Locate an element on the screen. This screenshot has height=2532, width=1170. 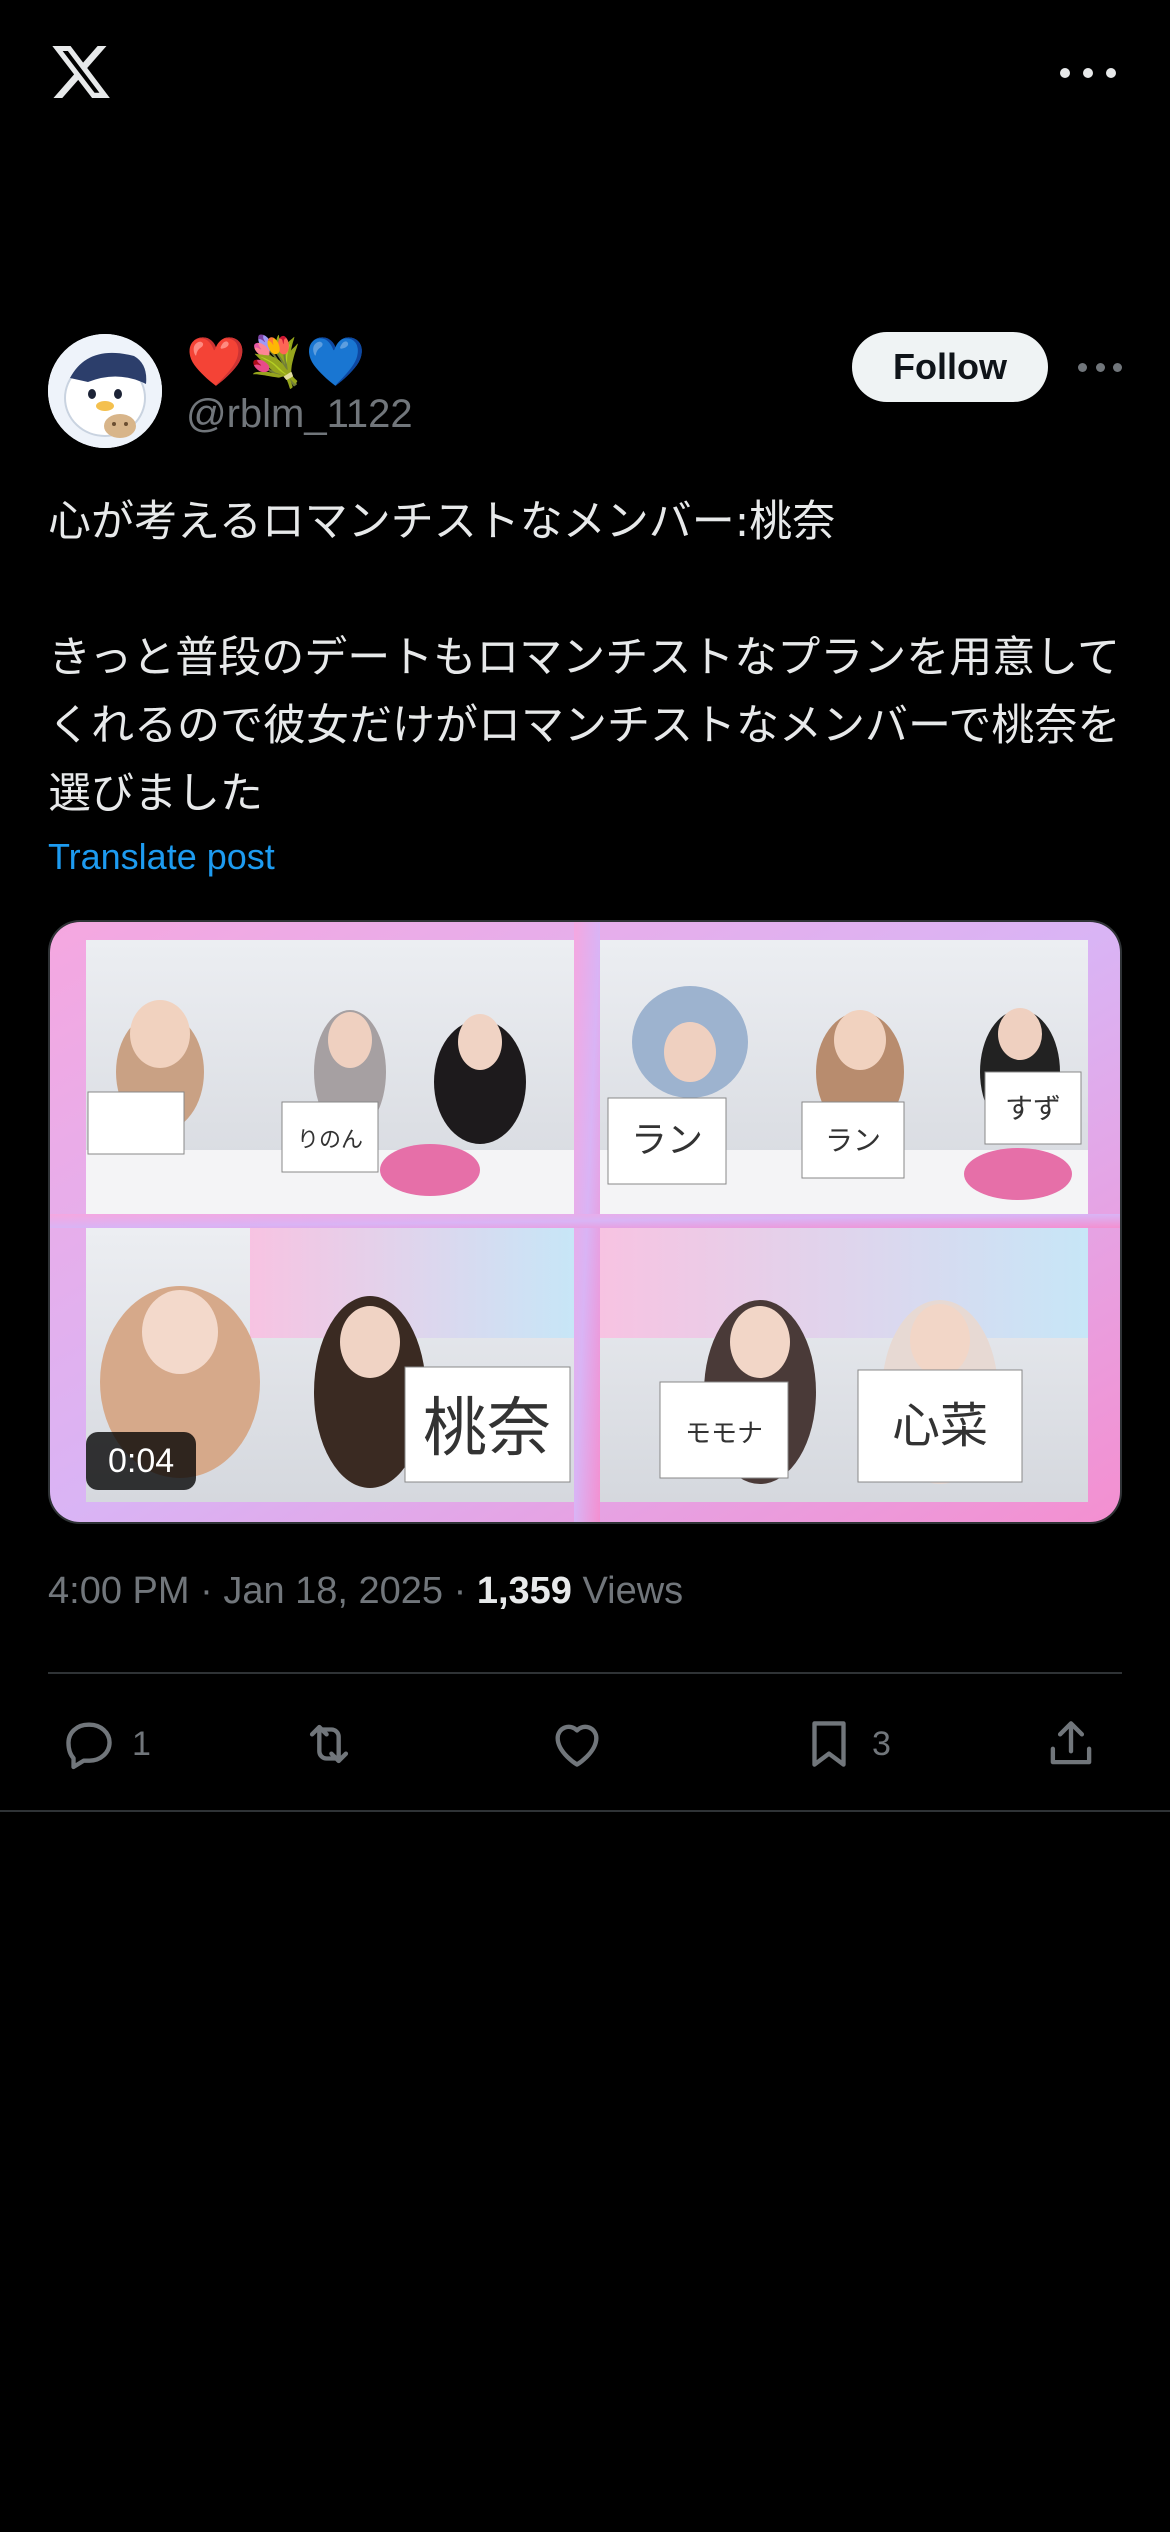
like-button is located at coordinates (584, 1744).